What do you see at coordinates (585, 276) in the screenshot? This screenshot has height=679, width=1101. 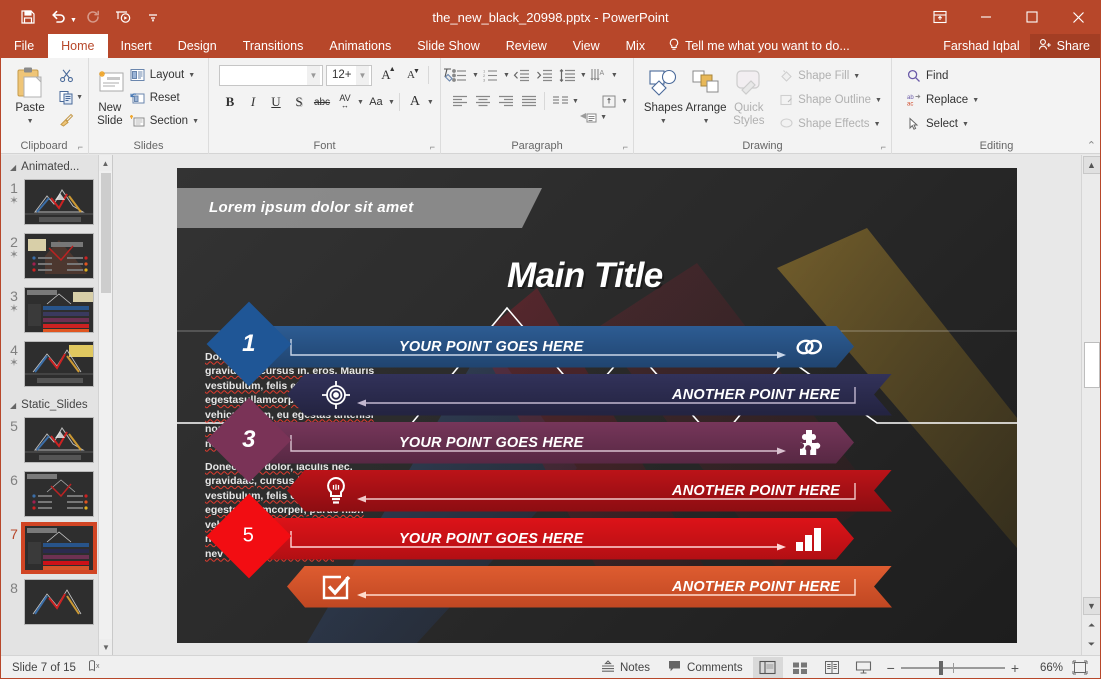 I see `slide-main-title: Main Title` at bounding box center [585, 276].